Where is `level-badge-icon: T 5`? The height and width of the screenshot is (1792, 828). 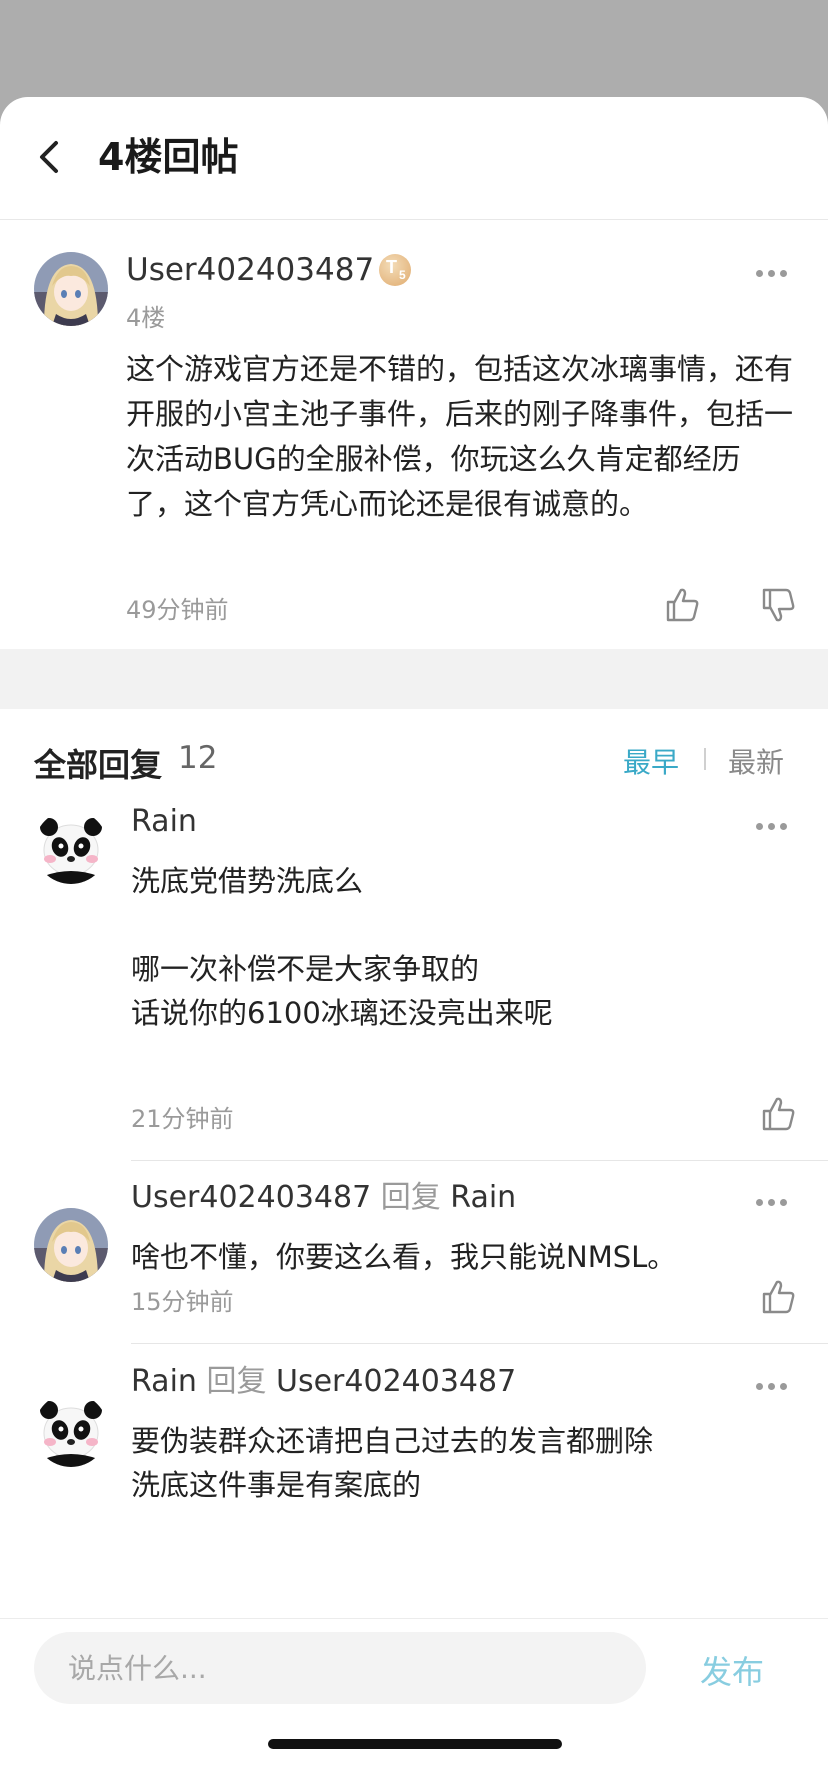
level-badge-icon: T 5 is located at coordinates (395, 270).